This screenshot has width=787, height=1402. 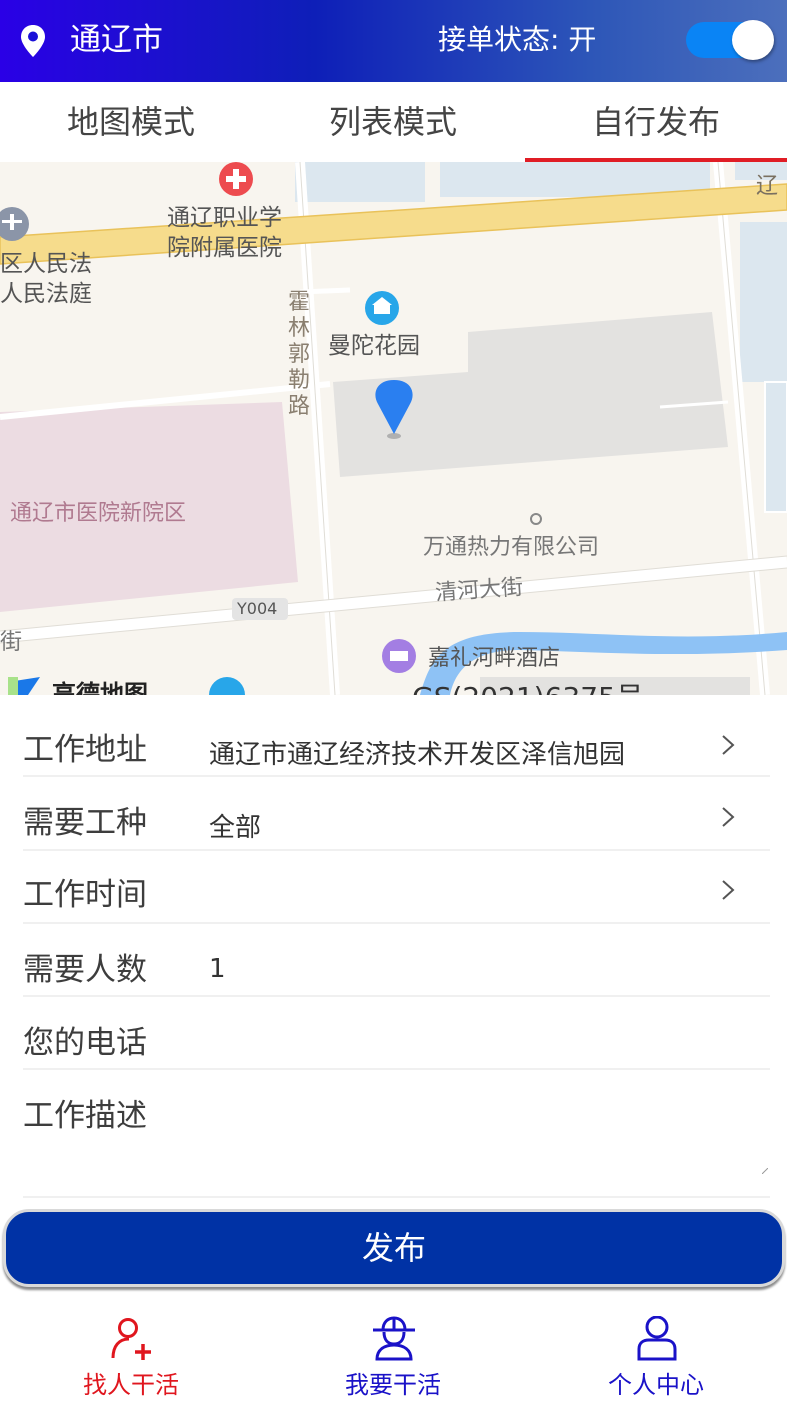 What do you see at coordinates (224, 248) in the screenshot?
I see `map-label-hospital: 院附属医院` at bounding box center [224, 248].